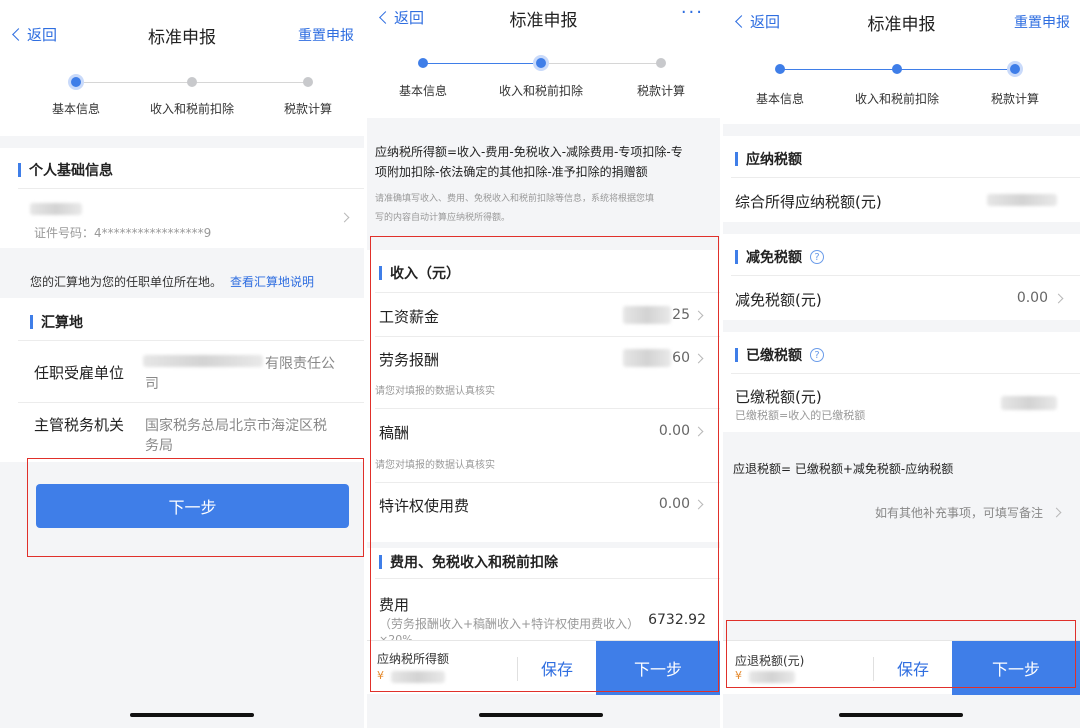  I want to click on settlement-notice: 您的汇算地为您的任职单位所在地。 查看汇算地说明, so click(172, 282).